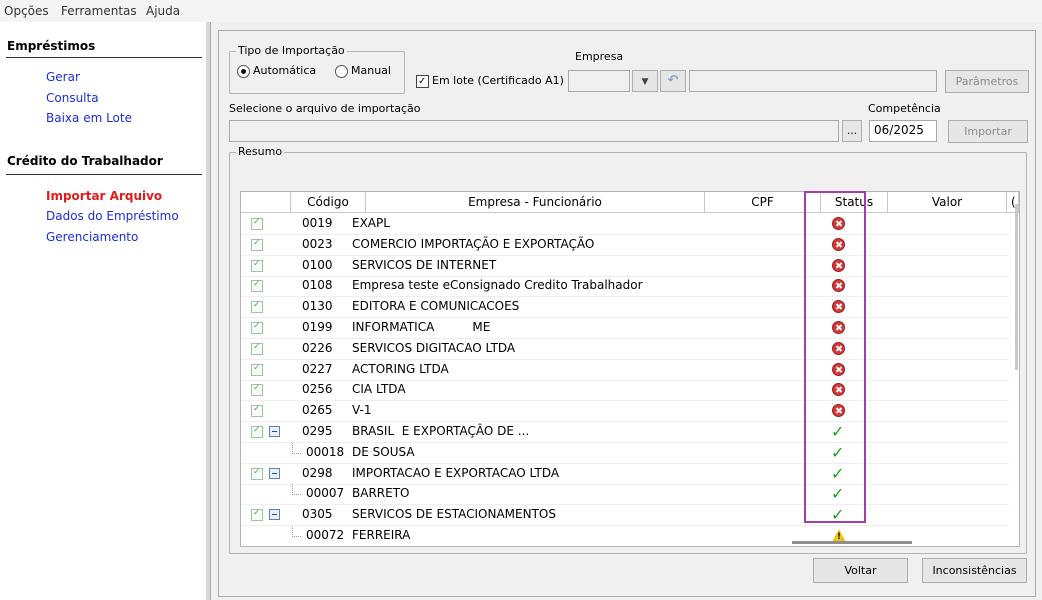  Describe the element at coordinates (521, 11) in the screenshot. I see `menu-bar: Opções Ferramentas Ajuda` at that location.